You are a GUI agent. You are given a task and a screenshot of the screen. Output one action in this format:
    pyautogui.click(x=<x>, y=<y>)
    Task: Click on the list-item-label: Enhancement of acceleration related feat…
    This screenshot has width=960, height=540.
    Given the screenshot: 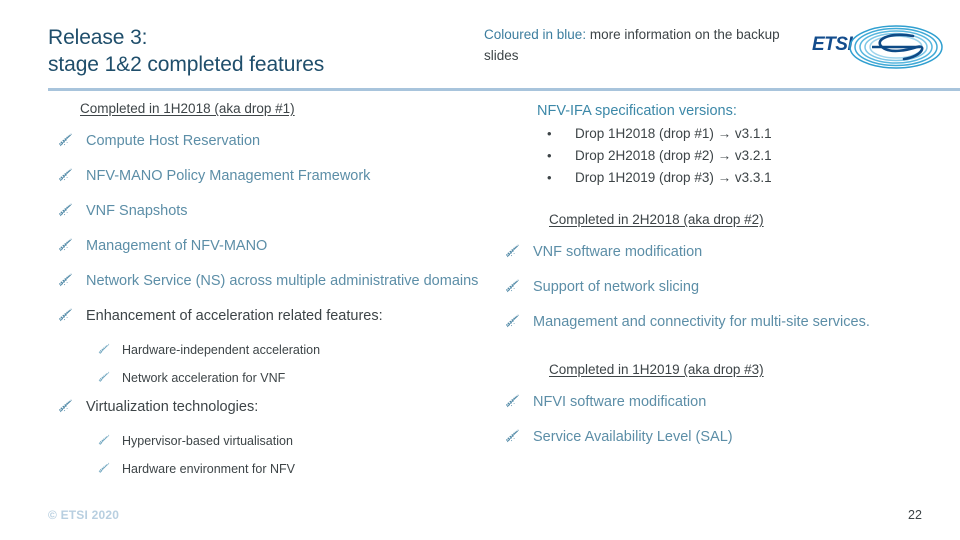 What is the action you would take?
    pyautogui.click(x=234, y=316)
    